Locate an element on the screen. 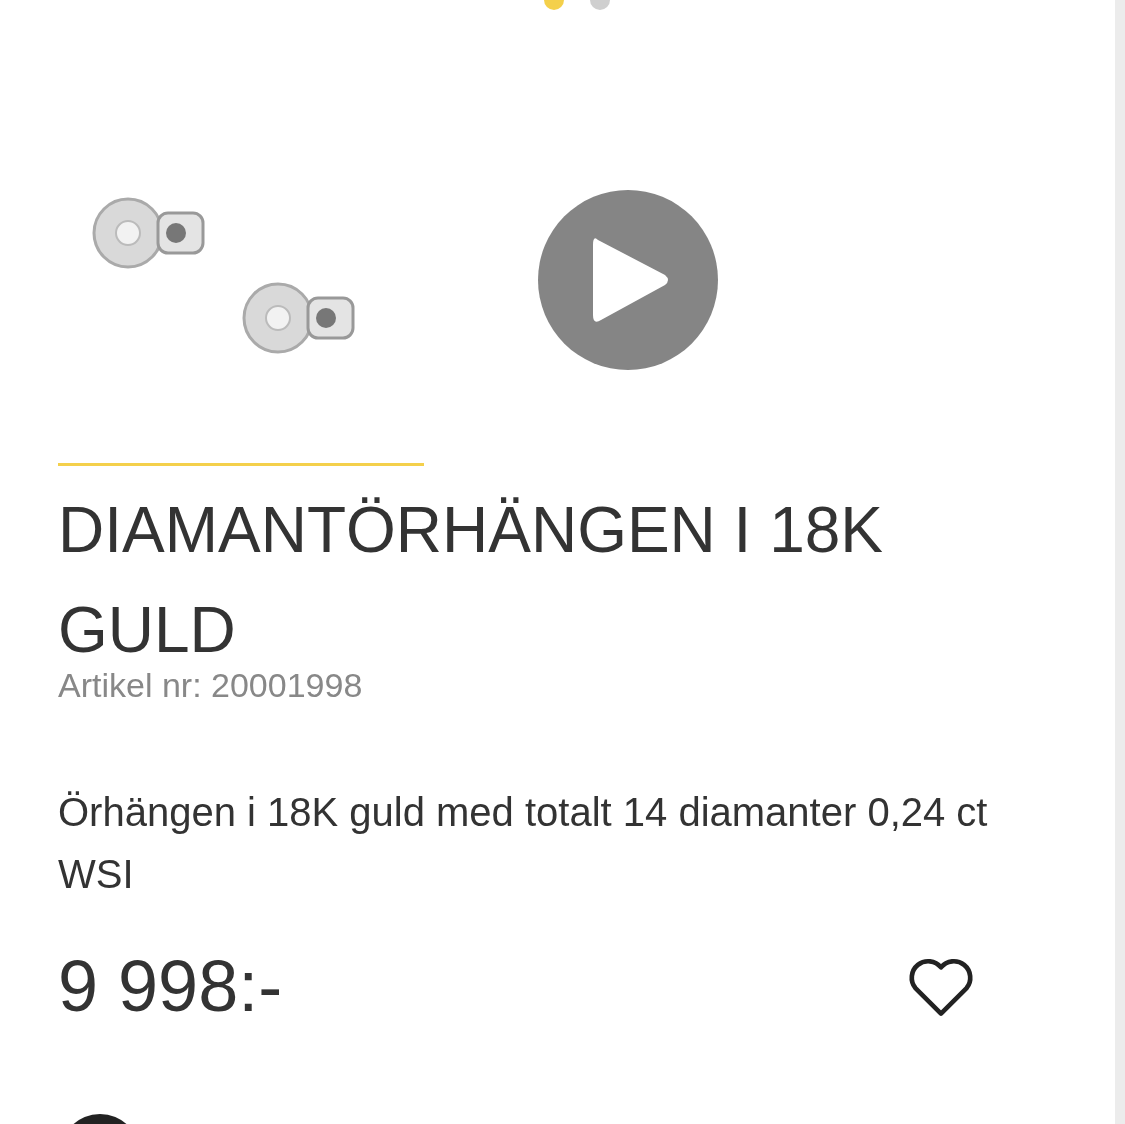  product-price: 9 998:- is located at coordinates (170, 986).